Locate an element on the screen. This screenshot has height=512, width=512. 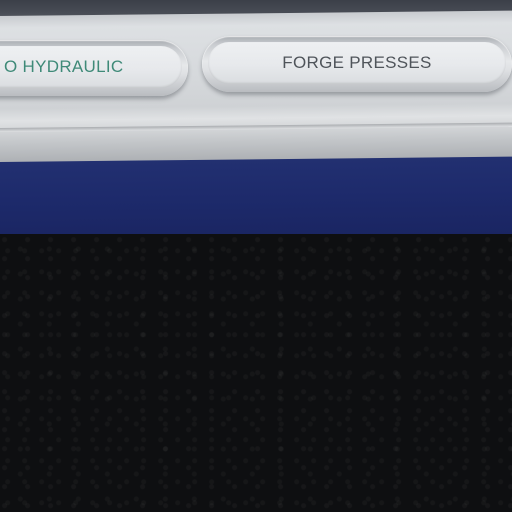
hydraulic-button-face: O HYDRAULIC is located at coordinates (91, 67).